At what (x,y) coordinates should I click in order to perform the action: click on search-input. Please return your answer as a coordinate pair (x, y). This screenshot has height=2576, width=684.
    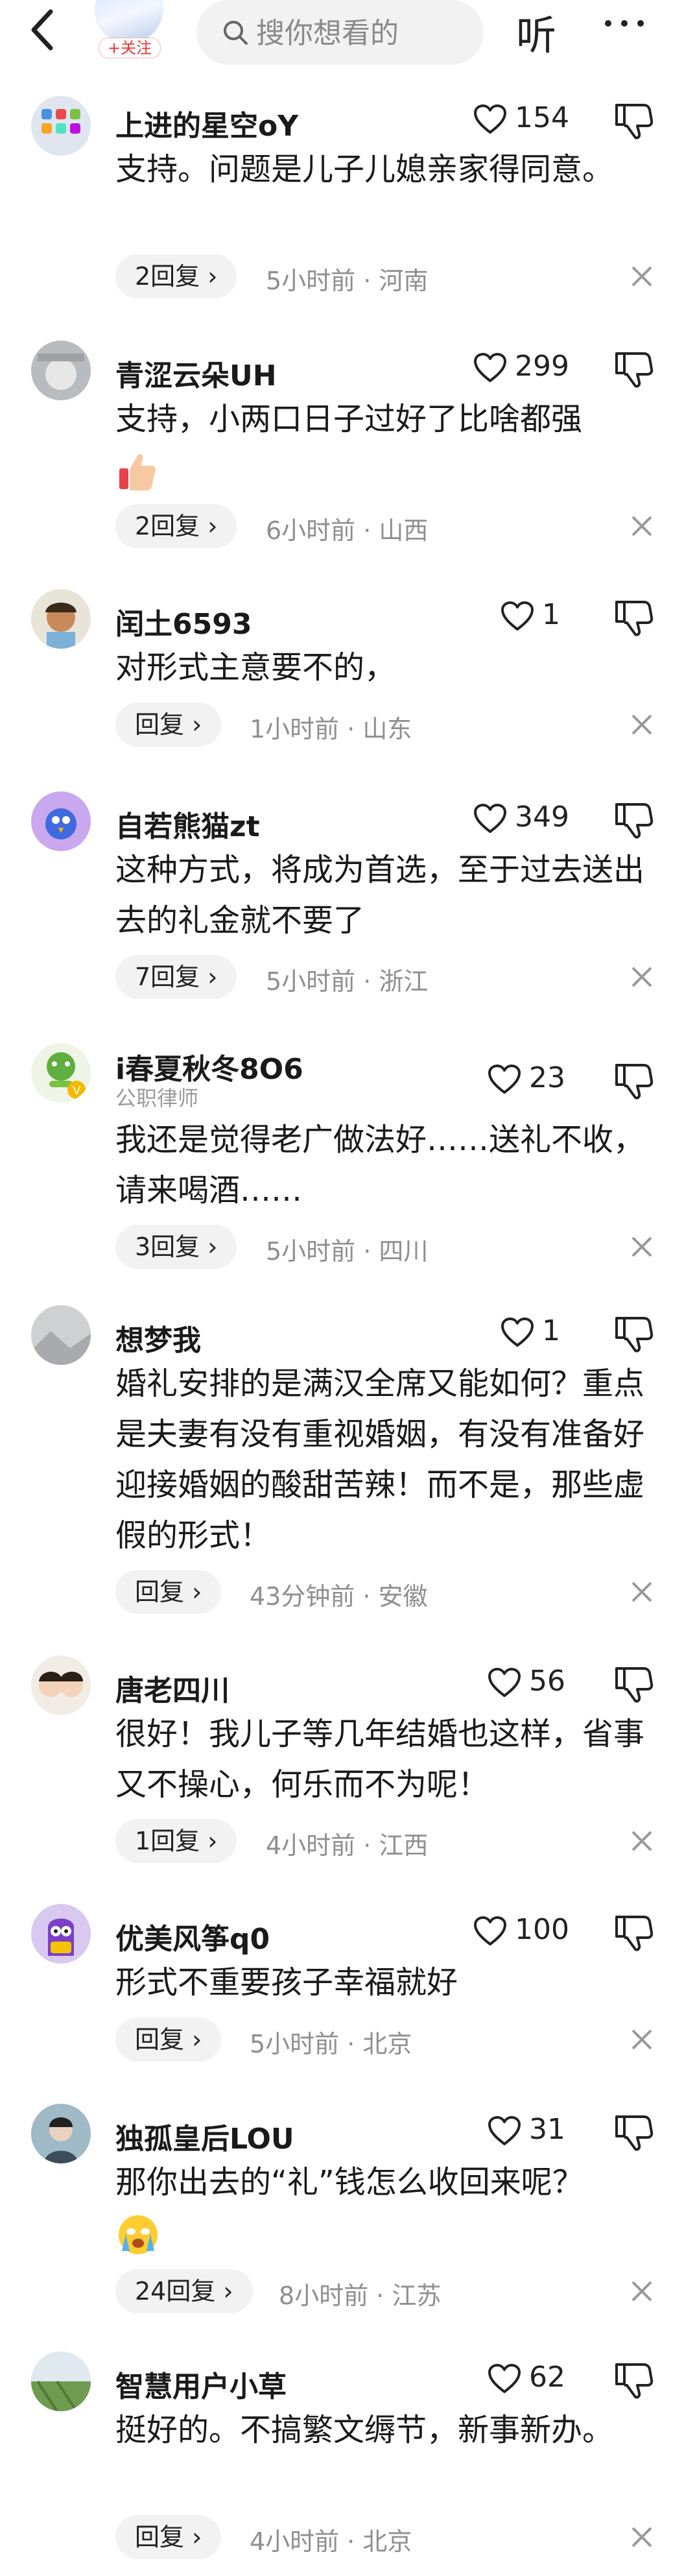
    Looking at the image, I should click on (363, 33).